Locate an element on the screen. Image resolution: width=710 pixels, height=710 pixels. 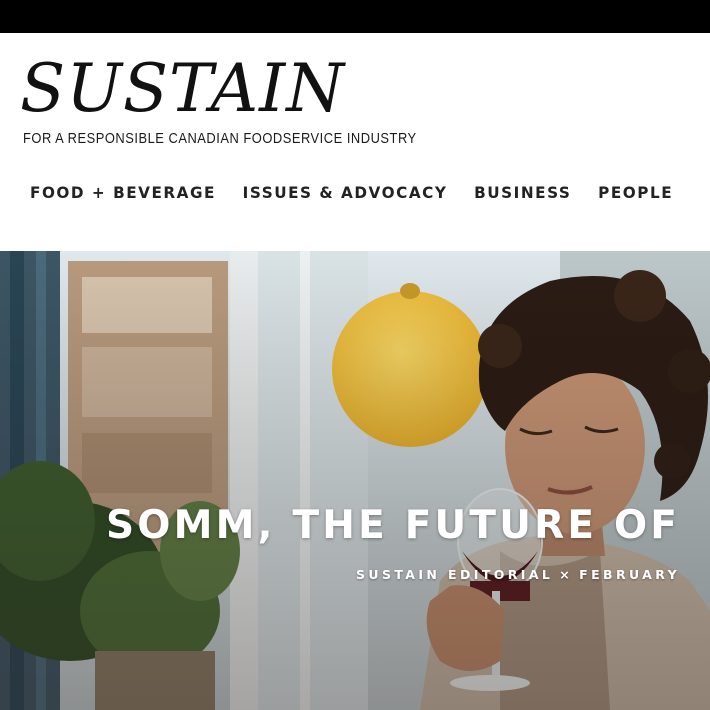
article-byline: SUSTAIN EDITORIAL × FEBRUARY is located at coordinates (518, 574).